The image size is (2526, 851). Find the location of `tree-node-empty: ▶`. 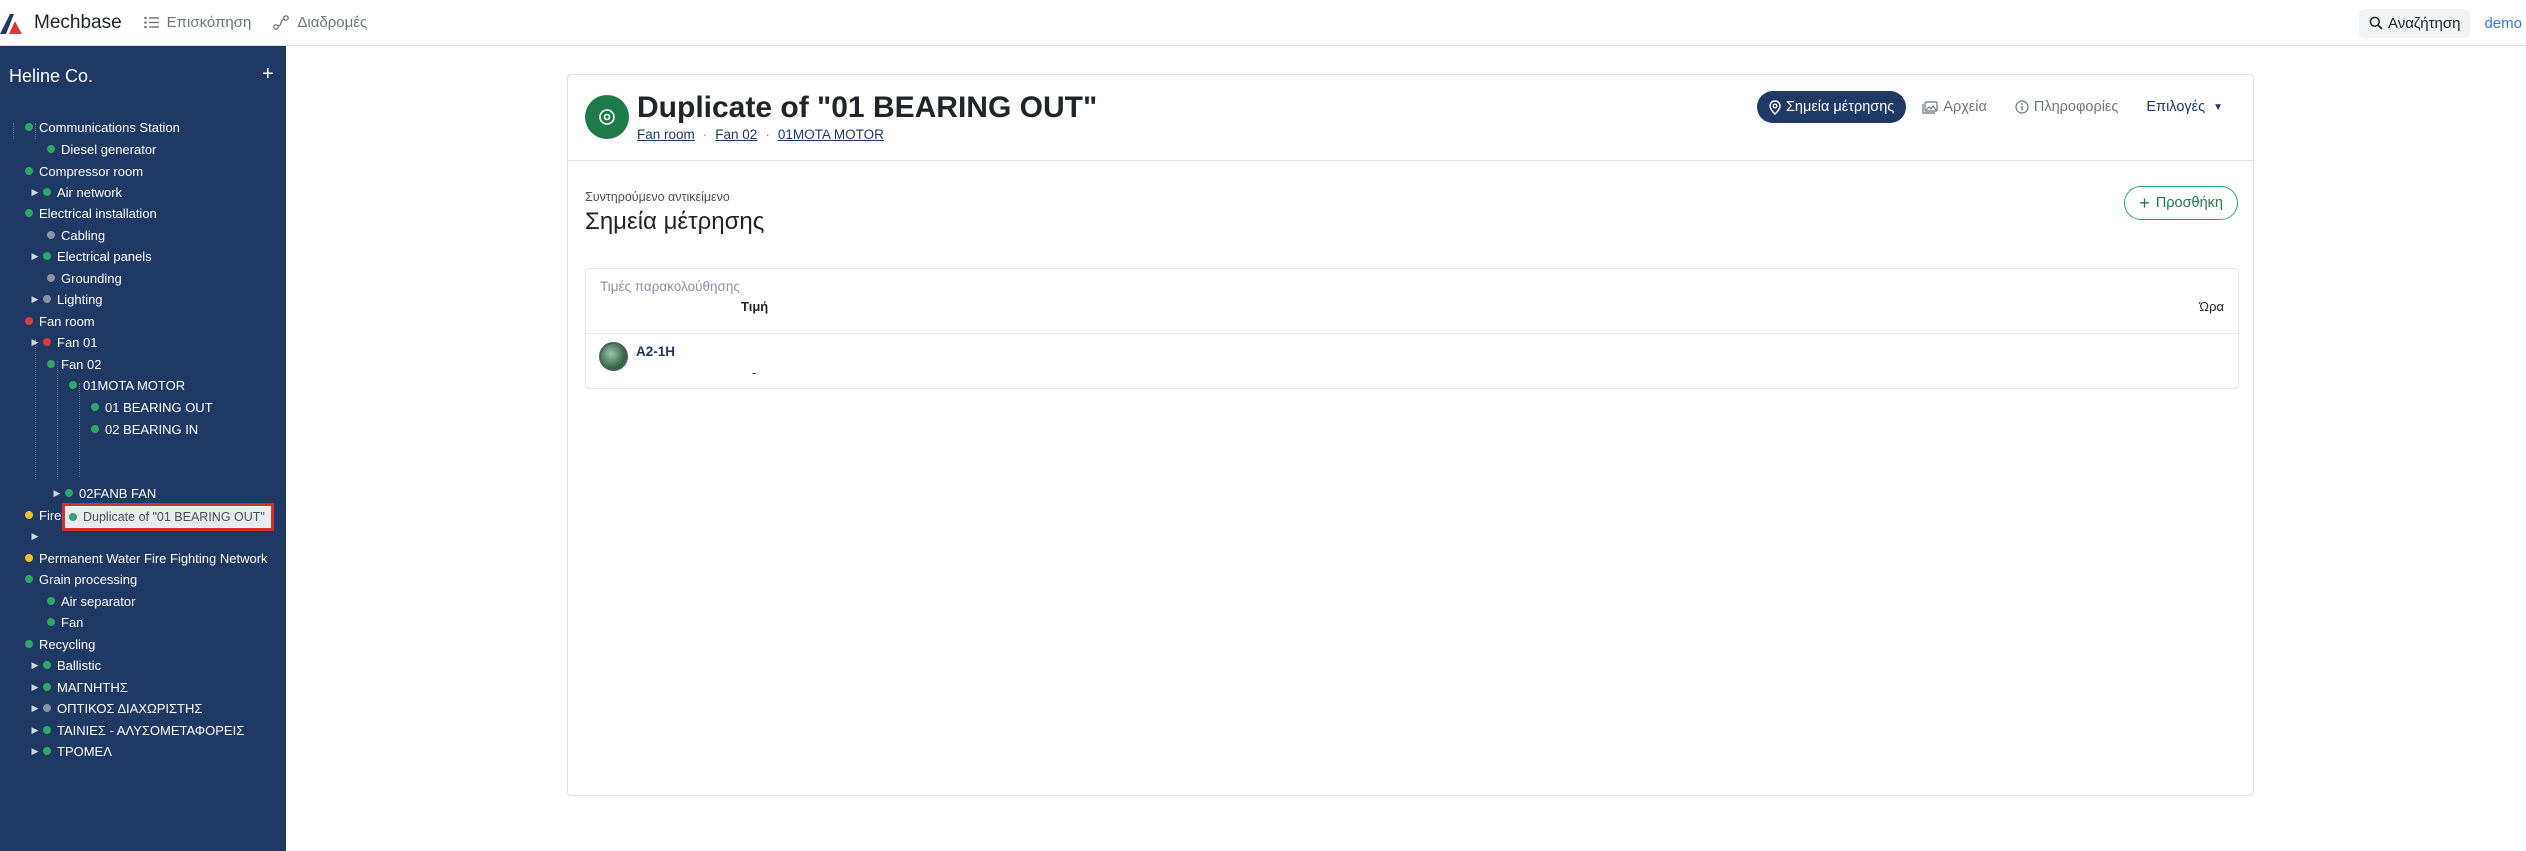

tree-node-empty: ▶ is located at coordinates (37, 536).